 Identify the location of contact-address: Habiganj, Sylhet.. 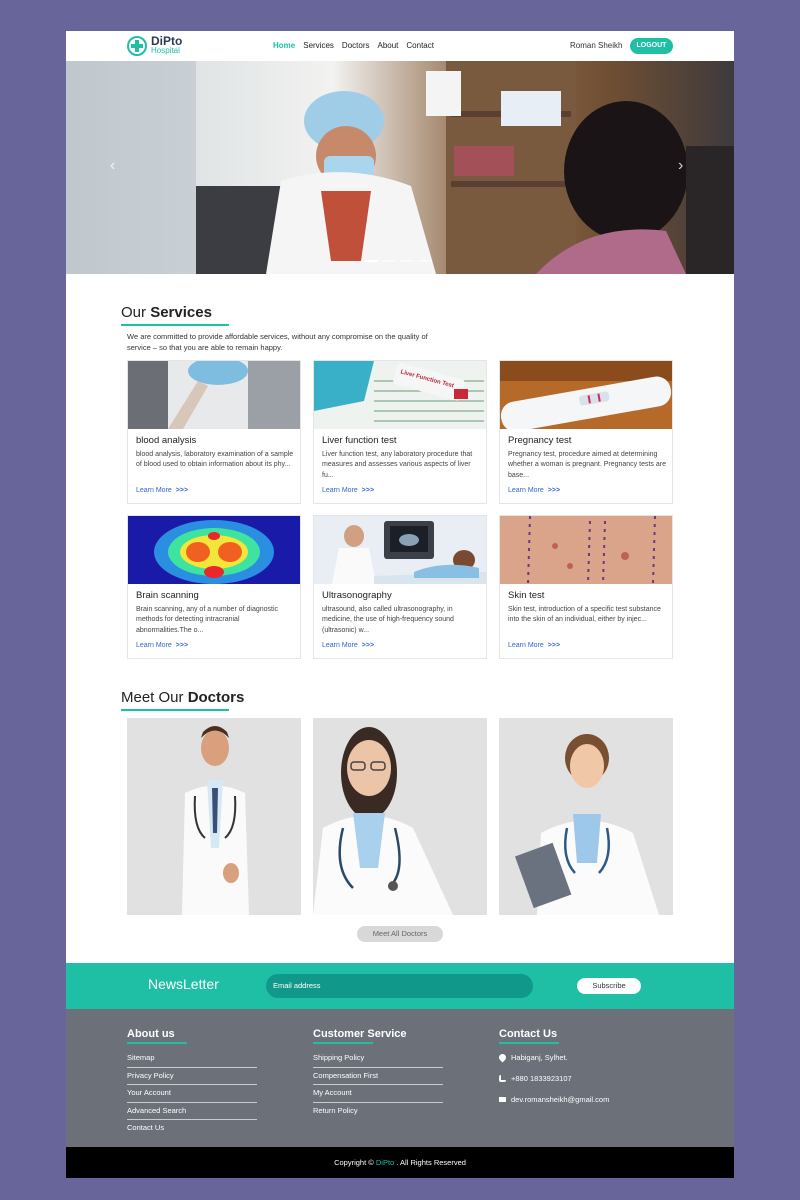
(553, 1057).